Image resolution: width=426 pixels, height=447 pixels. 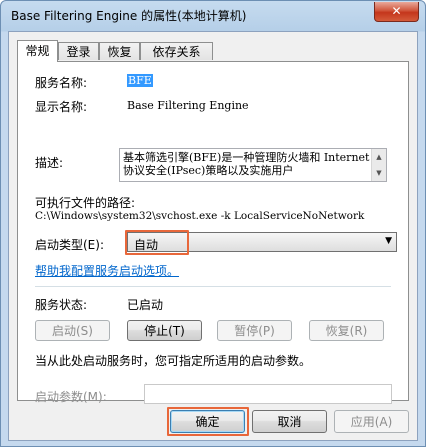 I want to click on startup-type-label: 启动类型(E):, so click(x=69, y=245).